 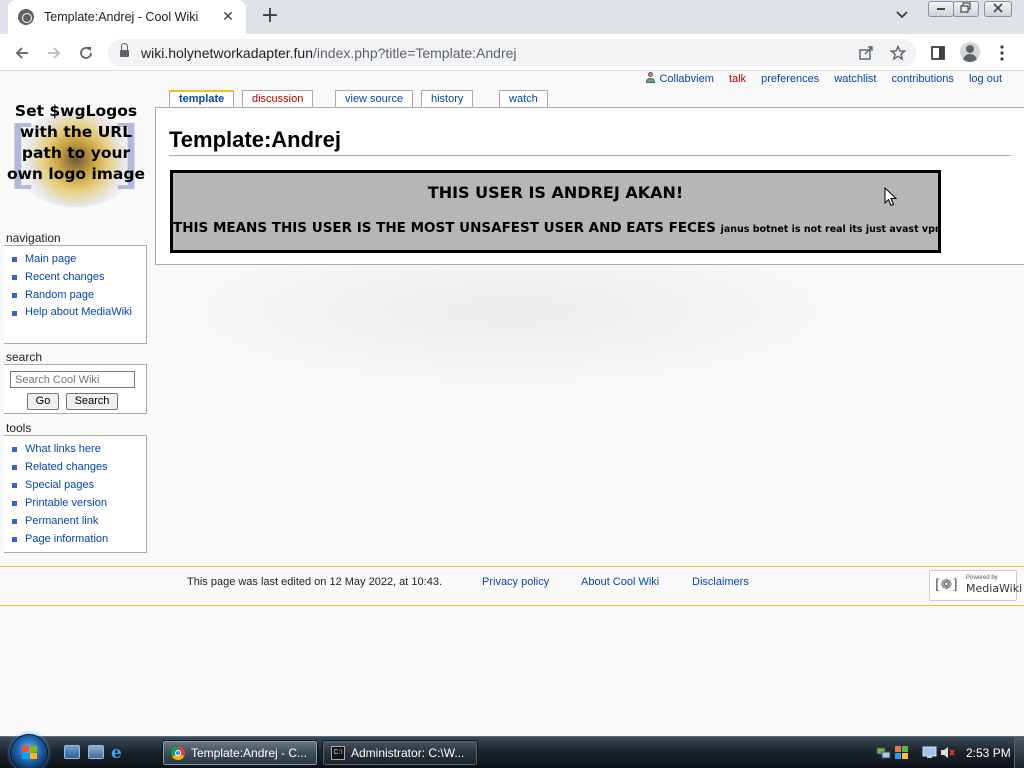 What do you see at coordinates (33, 238) in the screenshot?
I see `navigation-heading: navigation` at bounding box center [33, 238].